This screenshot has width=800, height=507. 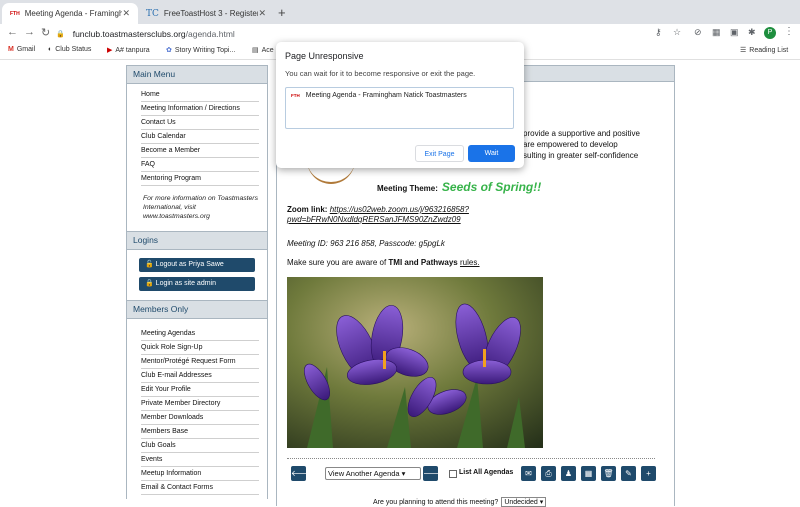 I want to click on tc-favicon-icon: TC, so click(x=152, y=13).